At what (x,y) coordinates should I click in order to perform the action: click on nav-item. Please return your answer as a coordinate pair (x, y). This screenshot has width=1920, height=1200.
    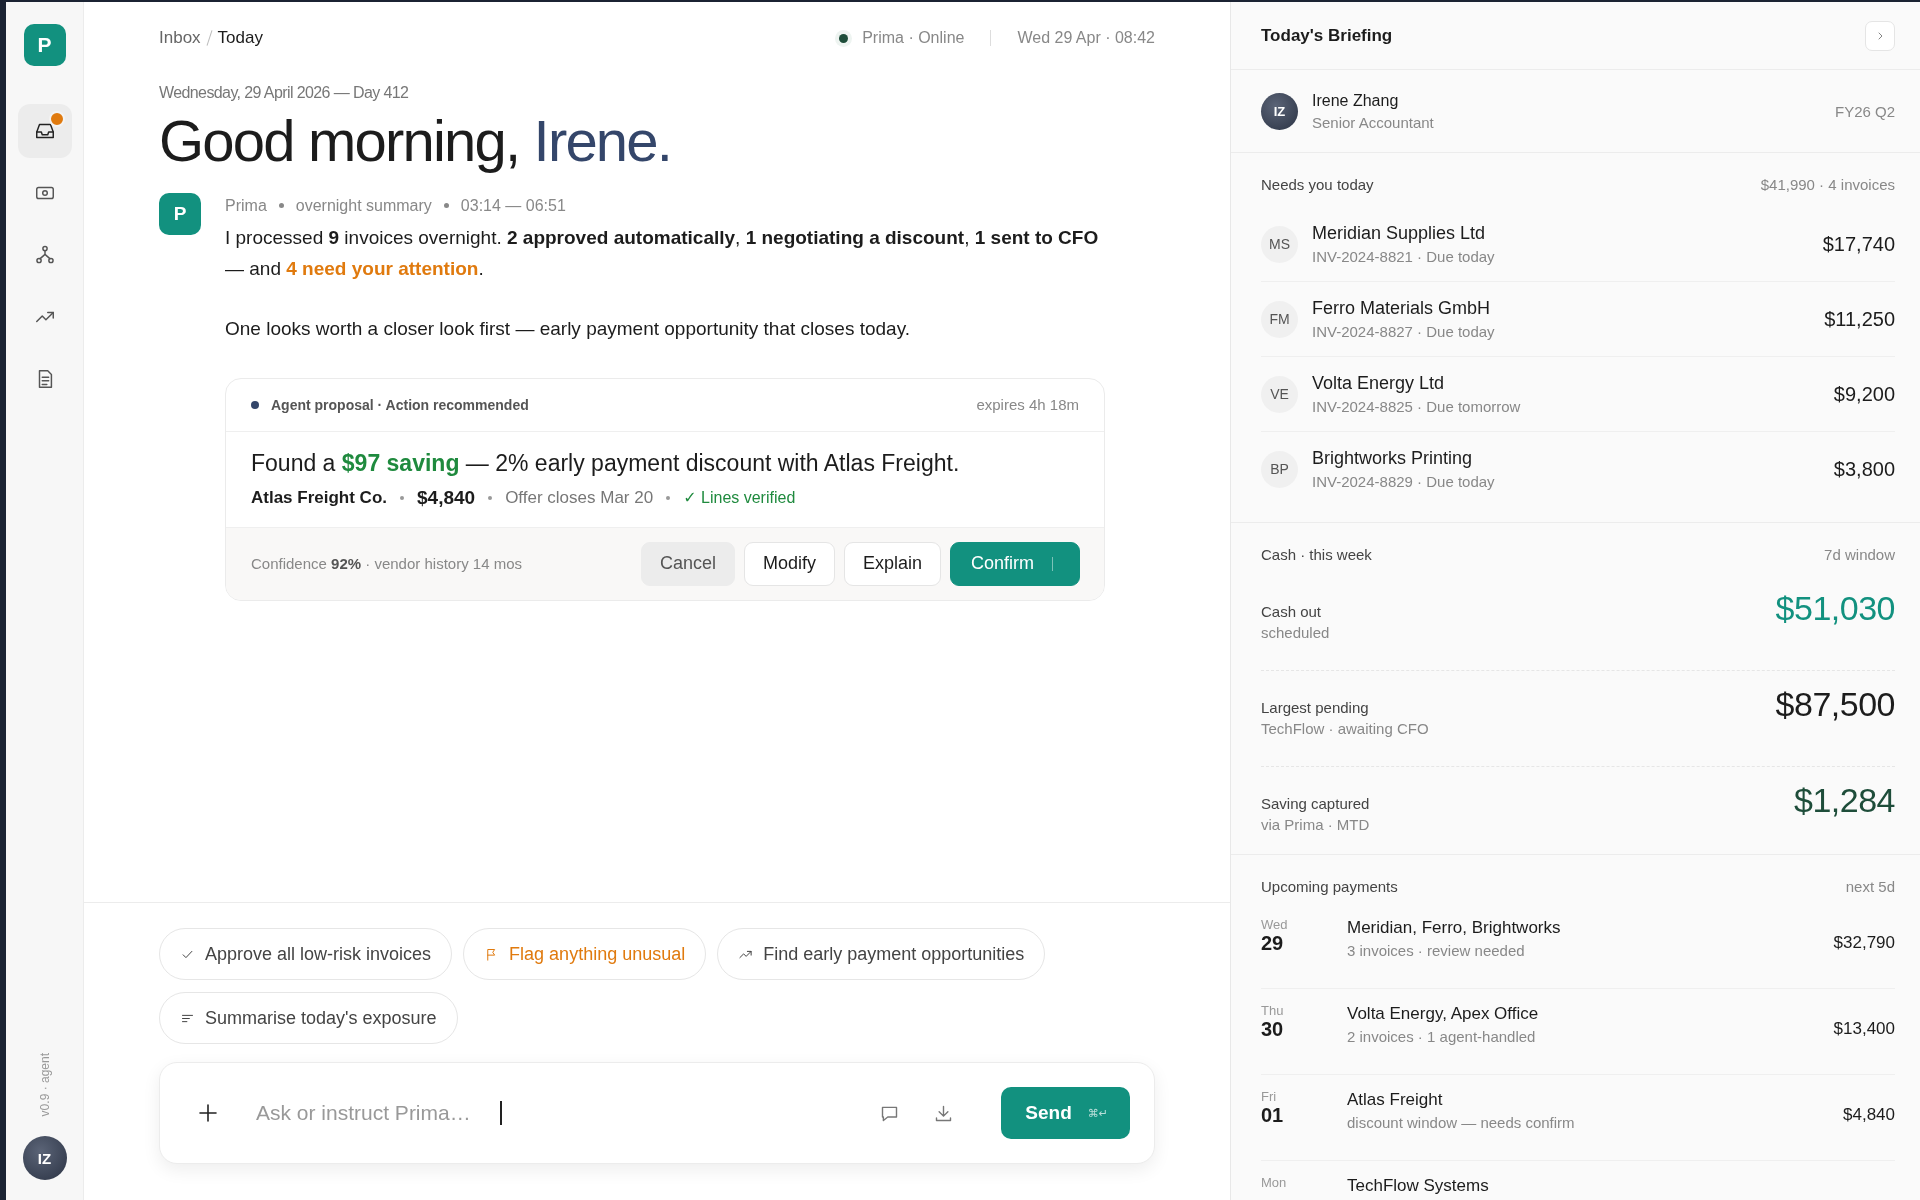
    Looking at the image, I should click on (44, 131).